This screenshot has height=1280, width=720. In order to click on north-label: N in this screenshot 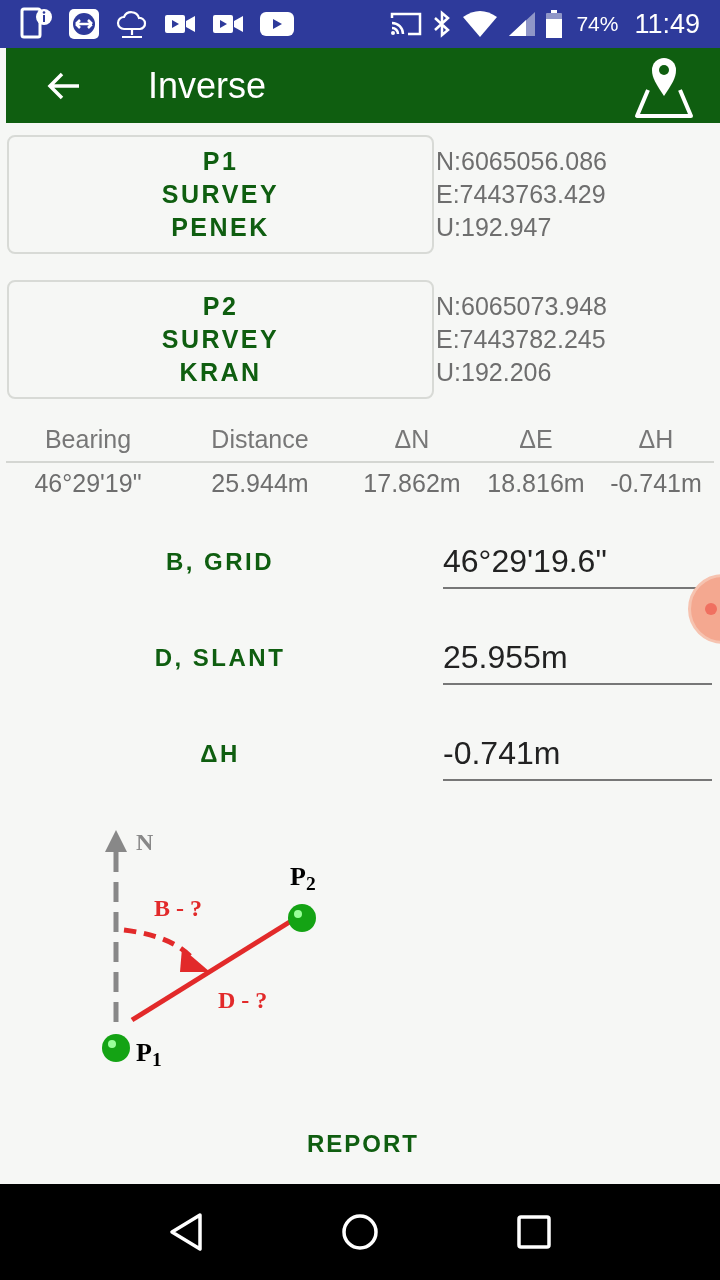, I will do `click(145, 842)`.